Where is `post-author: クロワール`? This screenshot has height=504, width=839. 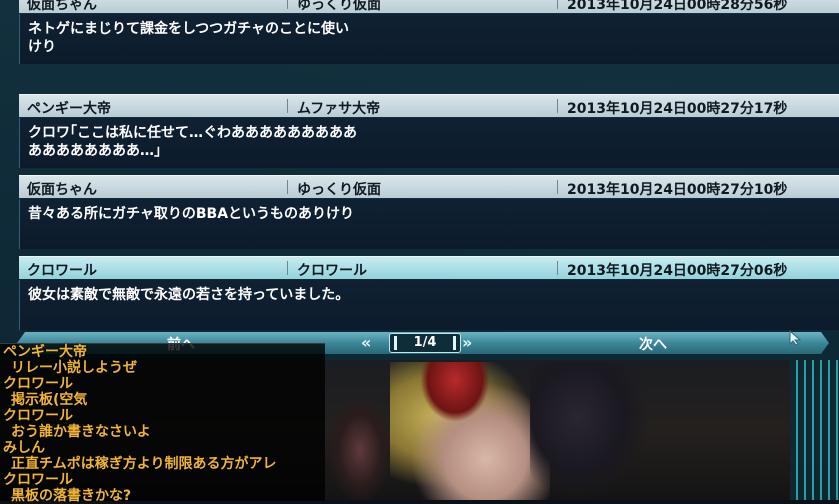
post-author: クロワール is located at coordinates (62, 271).